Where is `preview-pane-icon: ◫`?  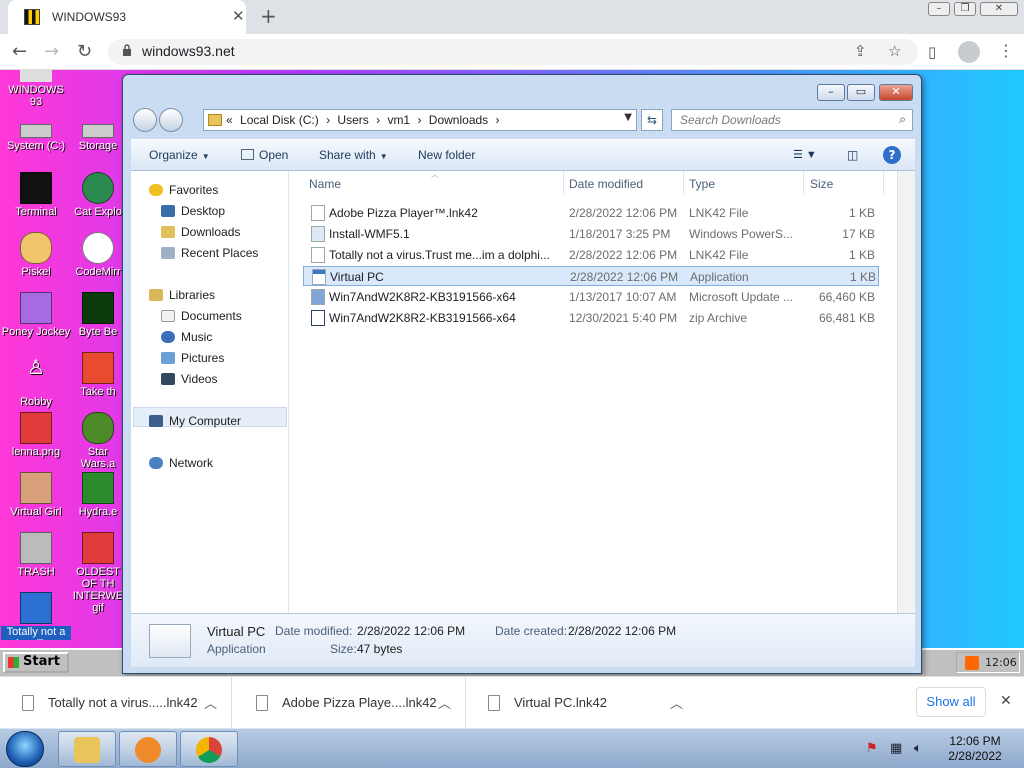 preview-pane-icon: ◫ is located at coordinates (852, 155).